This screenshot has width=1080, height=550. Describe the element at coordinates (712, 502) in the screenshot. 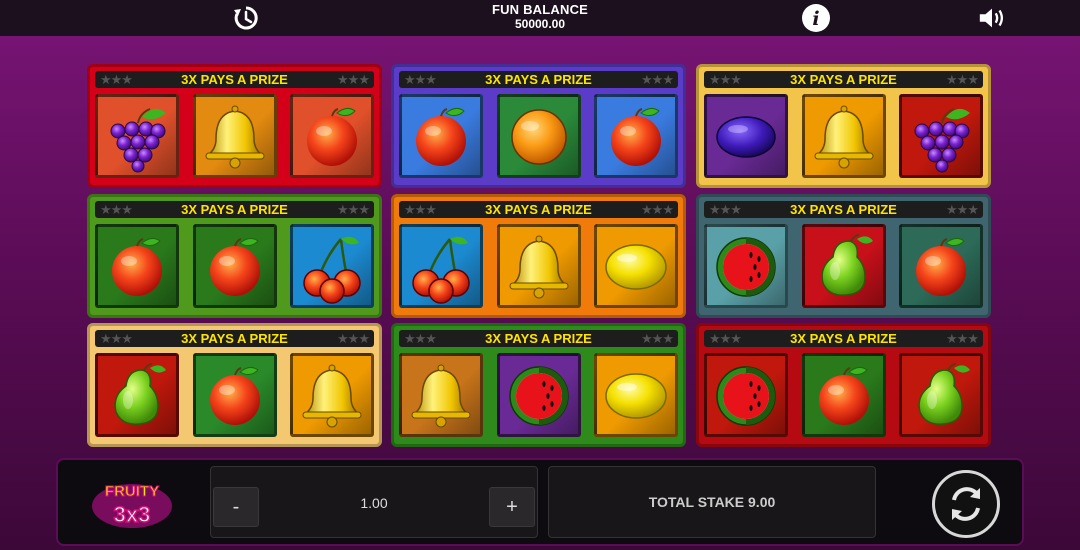

I see `total-stake: TOTAL STAKE 9.00` at that location.